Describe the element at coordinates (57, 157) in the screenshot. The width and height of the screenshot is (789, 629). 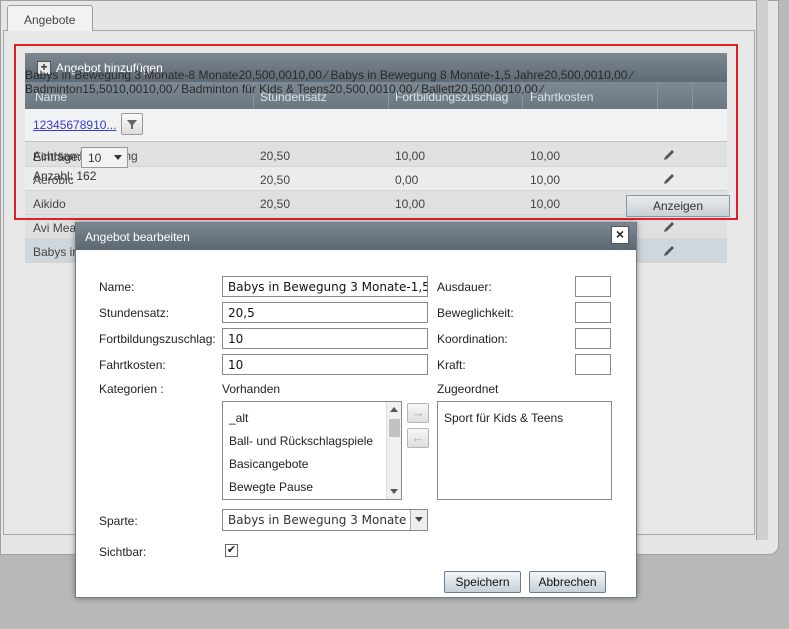
I see `entries-label: Einträge:` at that location.